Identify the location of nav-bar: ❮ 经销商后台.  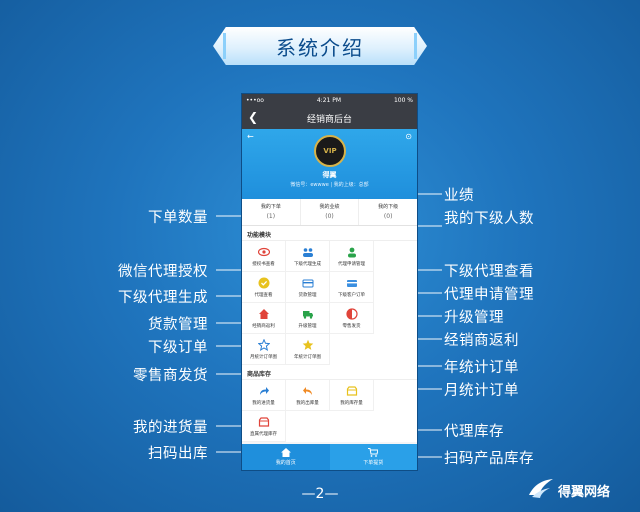
(329, 118).